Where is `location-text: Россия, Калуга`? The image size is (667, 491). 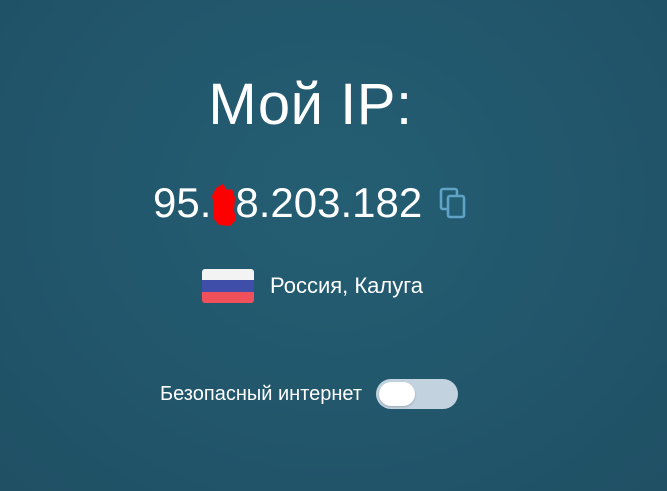
location-text: Россия, Калуга is located at coordinates (347, 285).